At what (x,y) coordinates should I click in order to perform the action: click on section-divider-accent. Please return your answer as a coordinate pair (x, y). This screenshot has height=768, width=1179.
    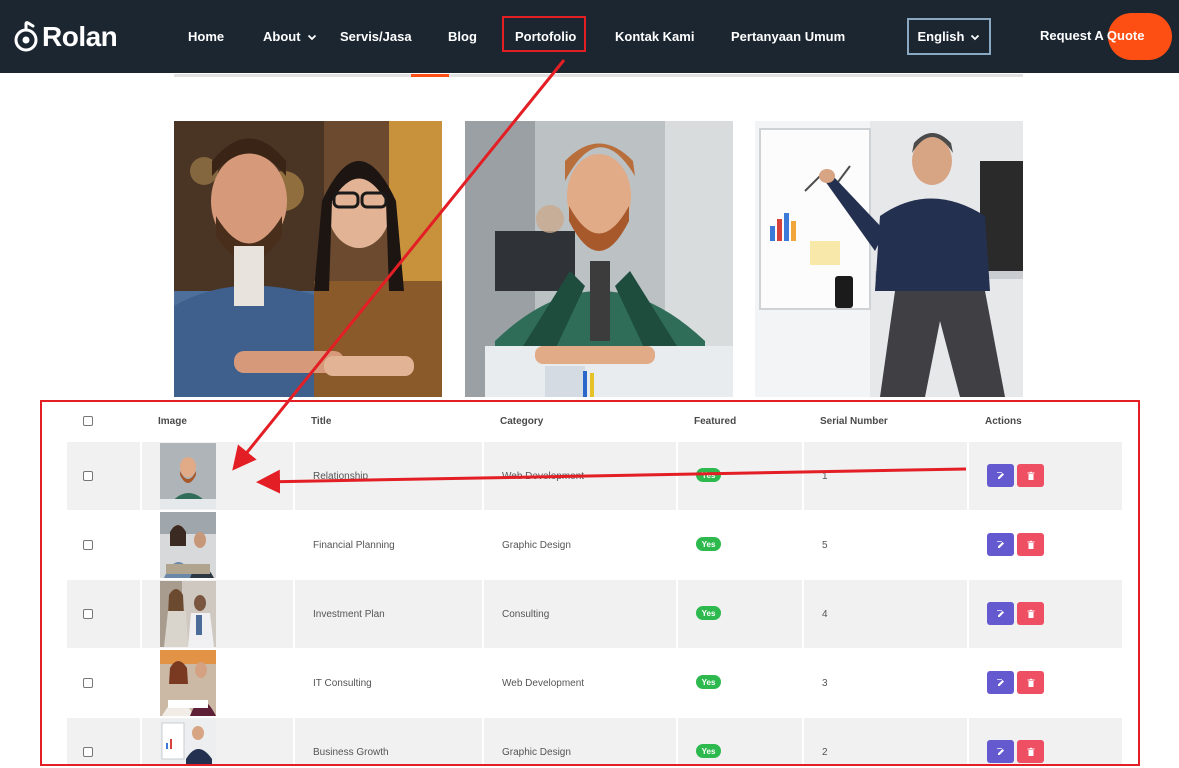
    Looking at the image, I should click on (430, 75).